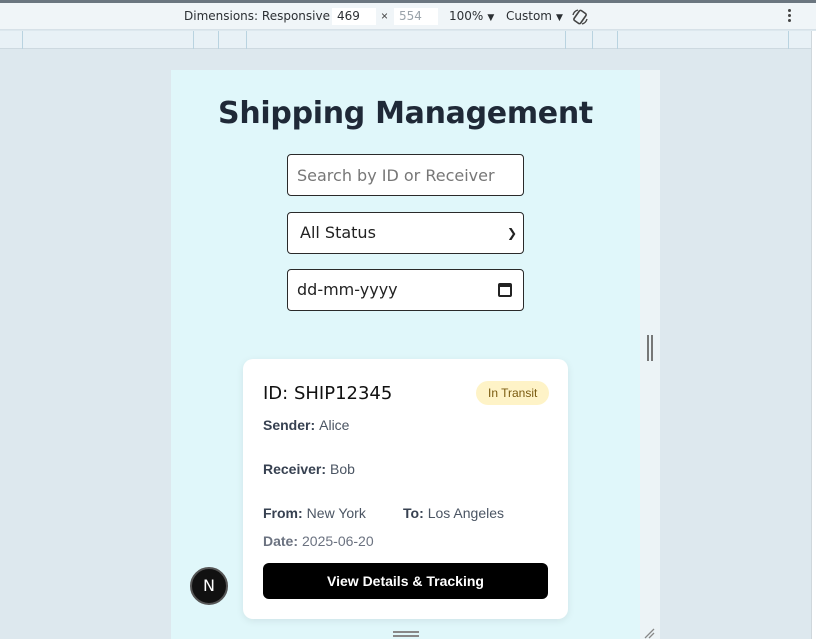 The width and height of the screenshot is (816, 639). I want to click on from-row: From: New York, so click(314, 513).